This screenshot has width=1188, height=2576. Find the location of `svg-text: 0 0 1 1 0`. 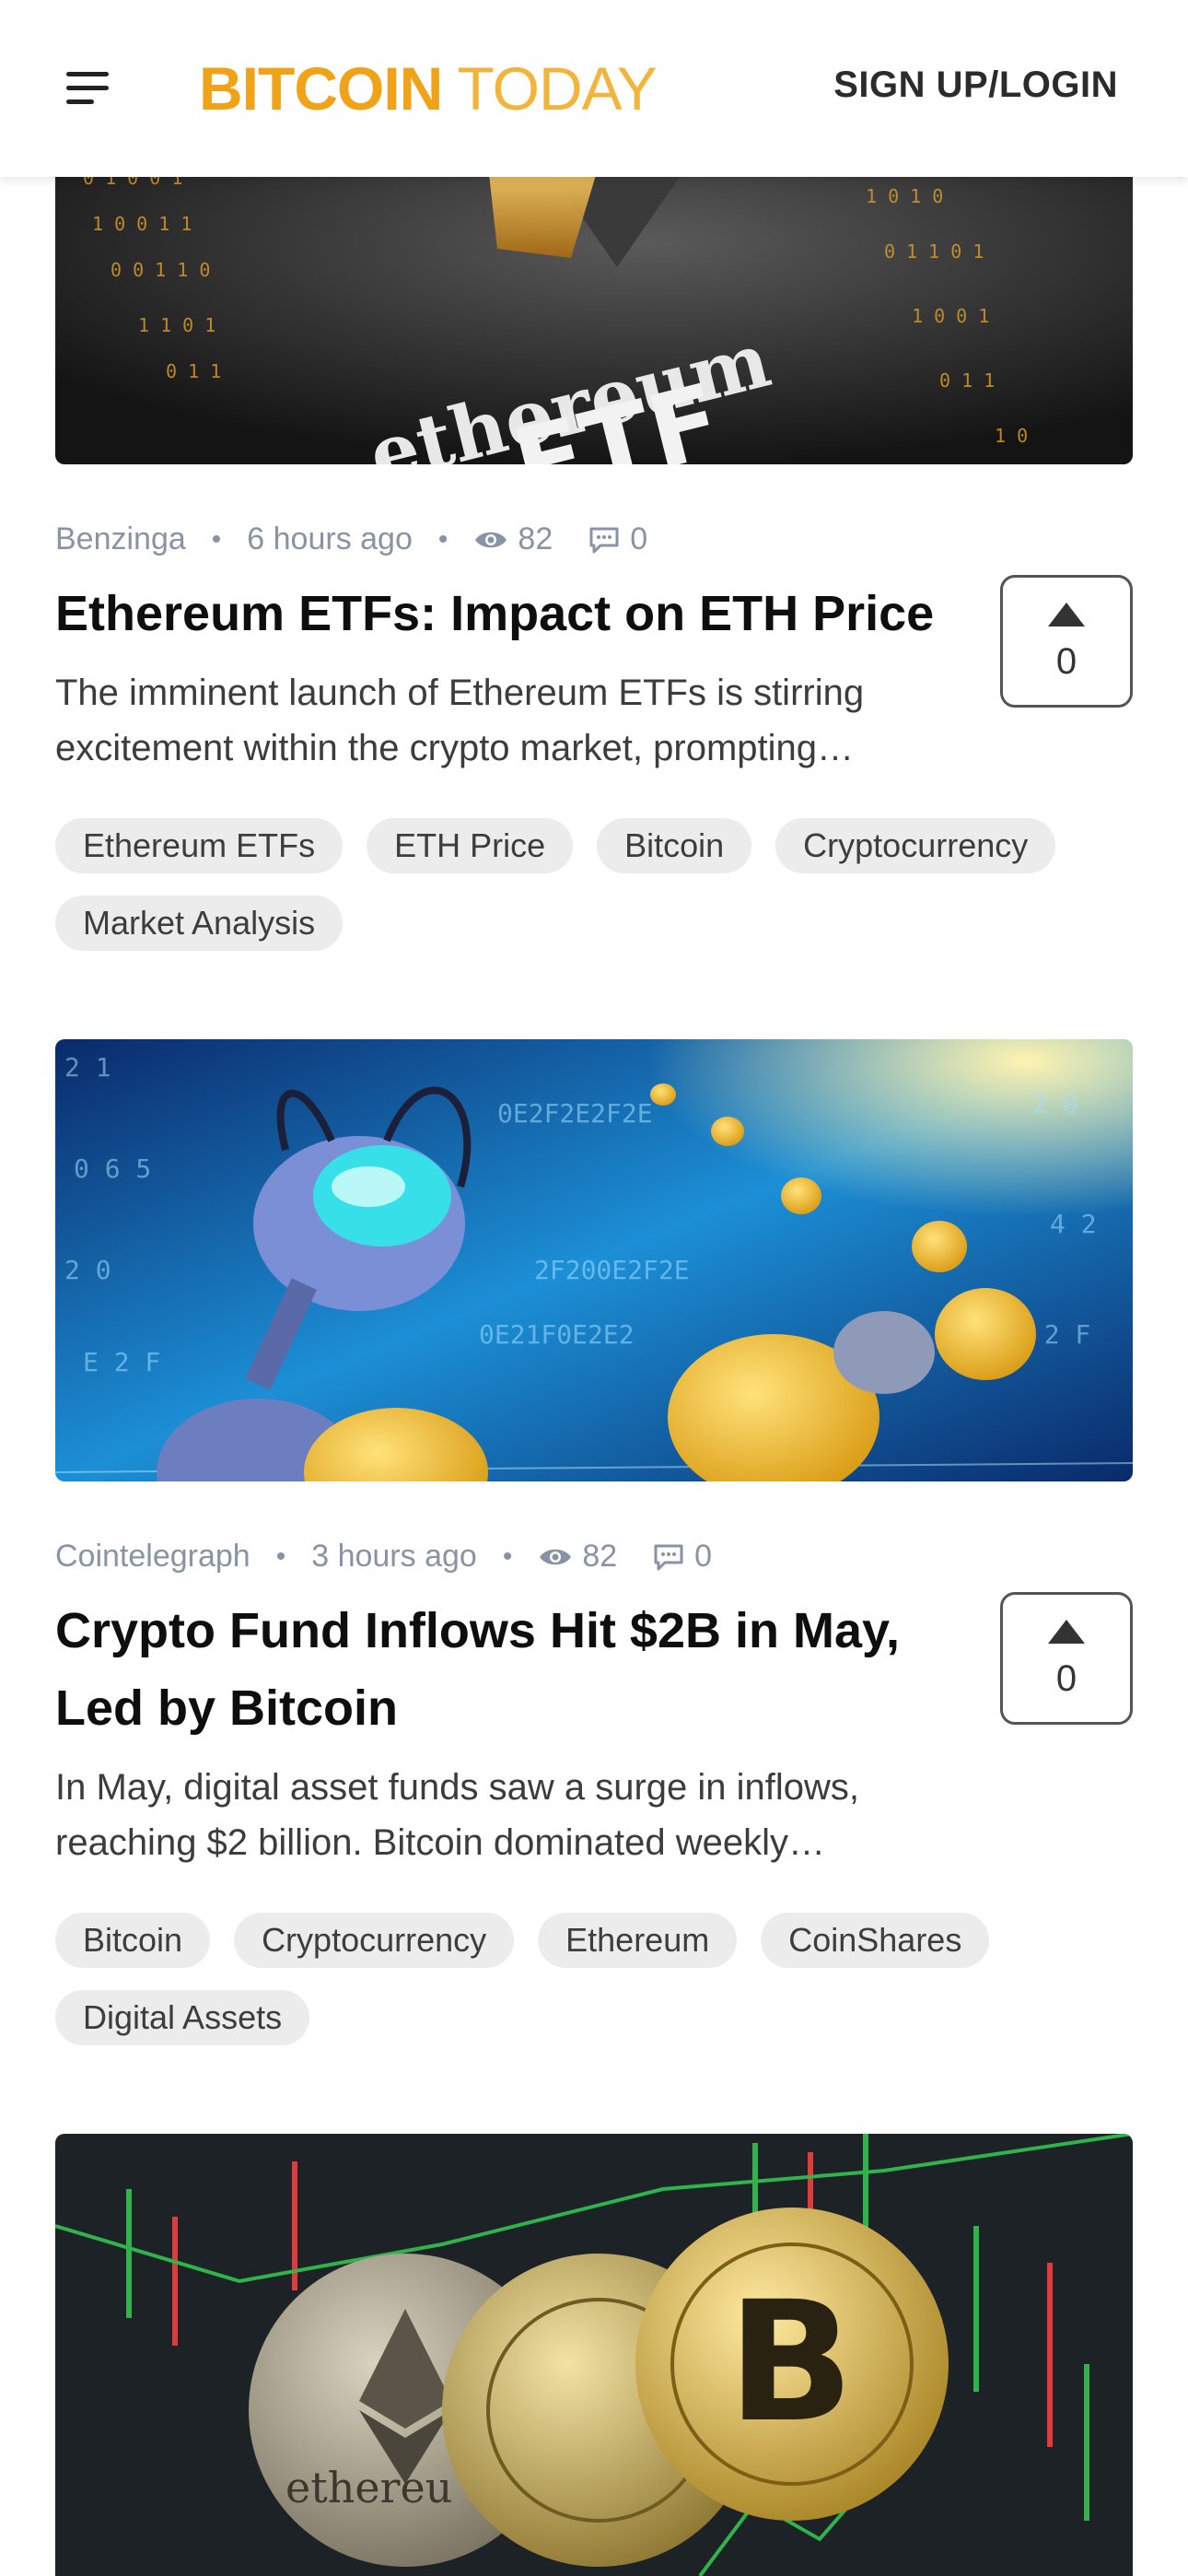

svg-text: 0 0 1 1 0 is located at coordinates (160, 270).